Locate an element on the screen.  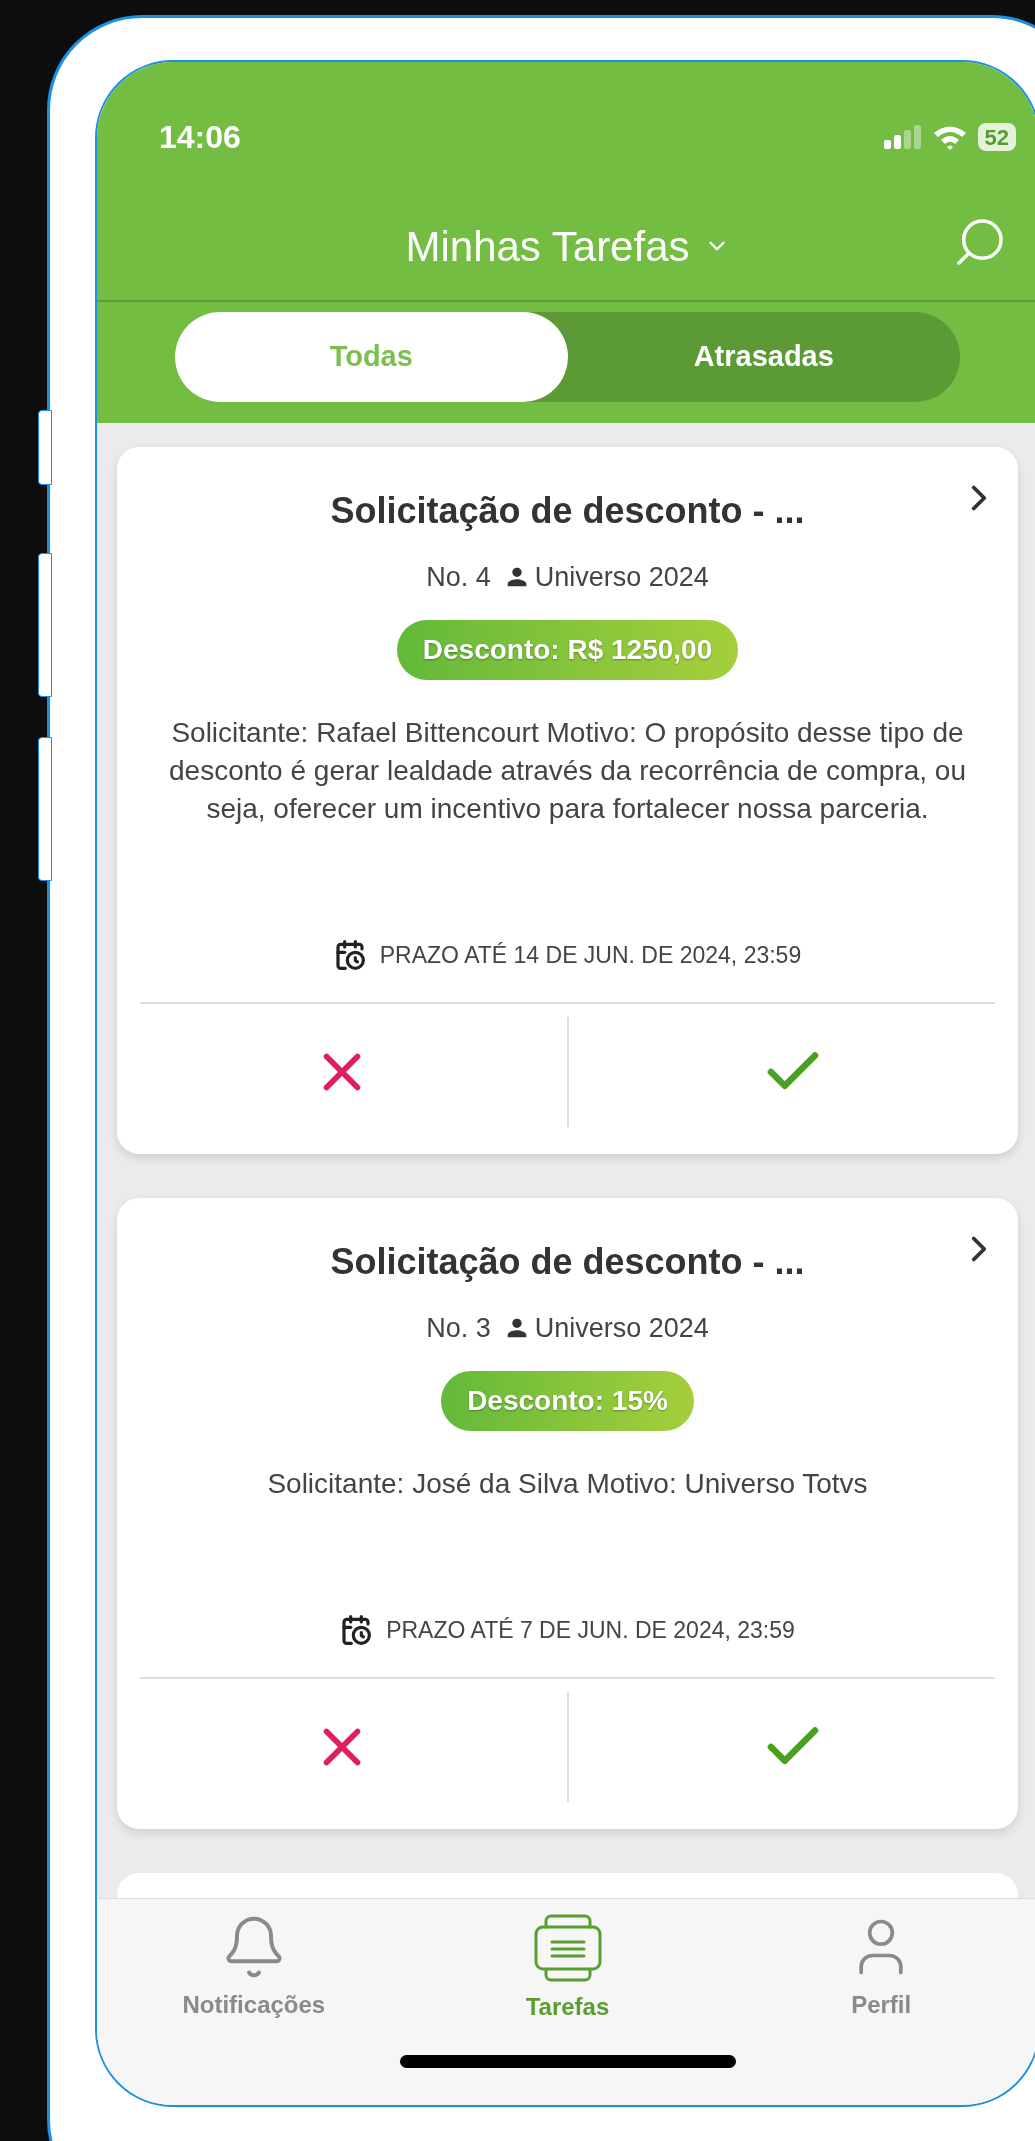
task-description: Solicitante: José da Silva Motivo: Universo Totvs is located at coordinates (567, 1483).